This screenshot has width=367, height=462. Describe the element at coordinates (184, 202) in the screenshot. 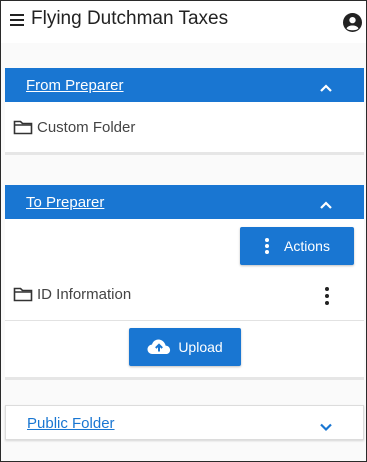

I see `section-header-to-preparer: To Preparer` at that location.